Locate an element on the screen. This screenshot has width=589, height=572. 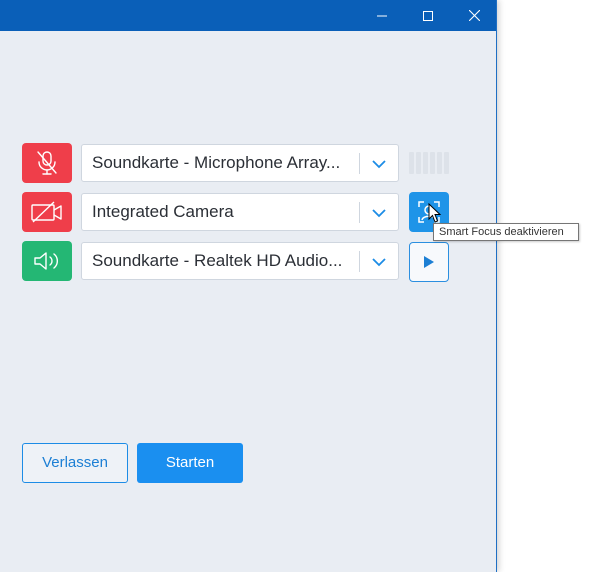
maximize-button is located at coordinates (428, 15).